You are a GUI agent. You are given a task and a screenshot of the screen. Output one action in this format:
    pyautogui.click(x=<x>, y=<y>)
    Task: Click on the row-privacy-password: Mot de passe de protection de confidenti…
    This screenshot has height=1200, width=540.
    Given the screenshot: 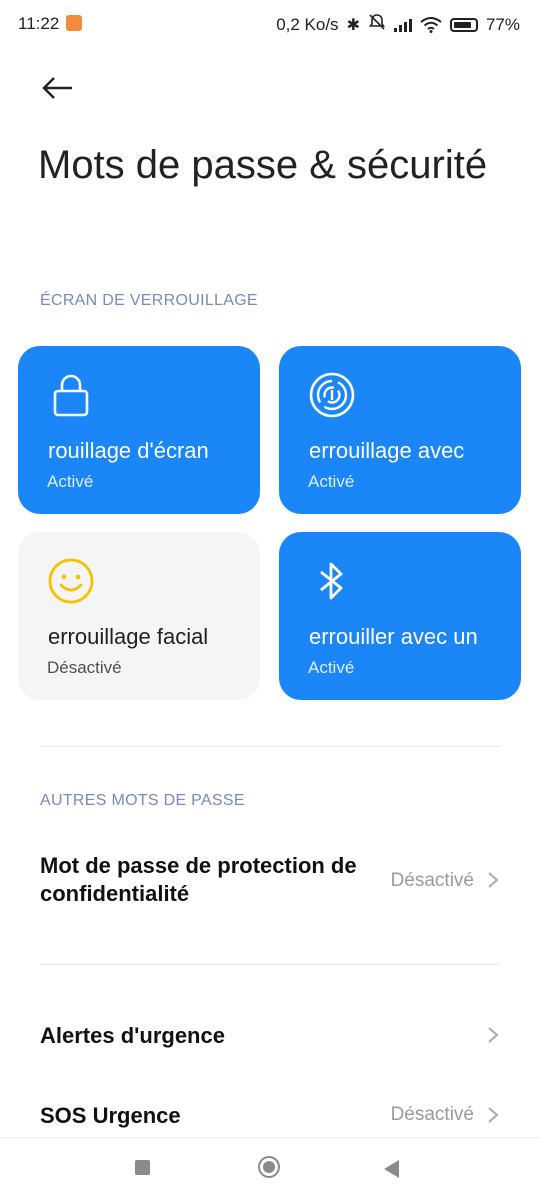 What is the action you would take?
    pyautogui.click(x=270, y=883)
    